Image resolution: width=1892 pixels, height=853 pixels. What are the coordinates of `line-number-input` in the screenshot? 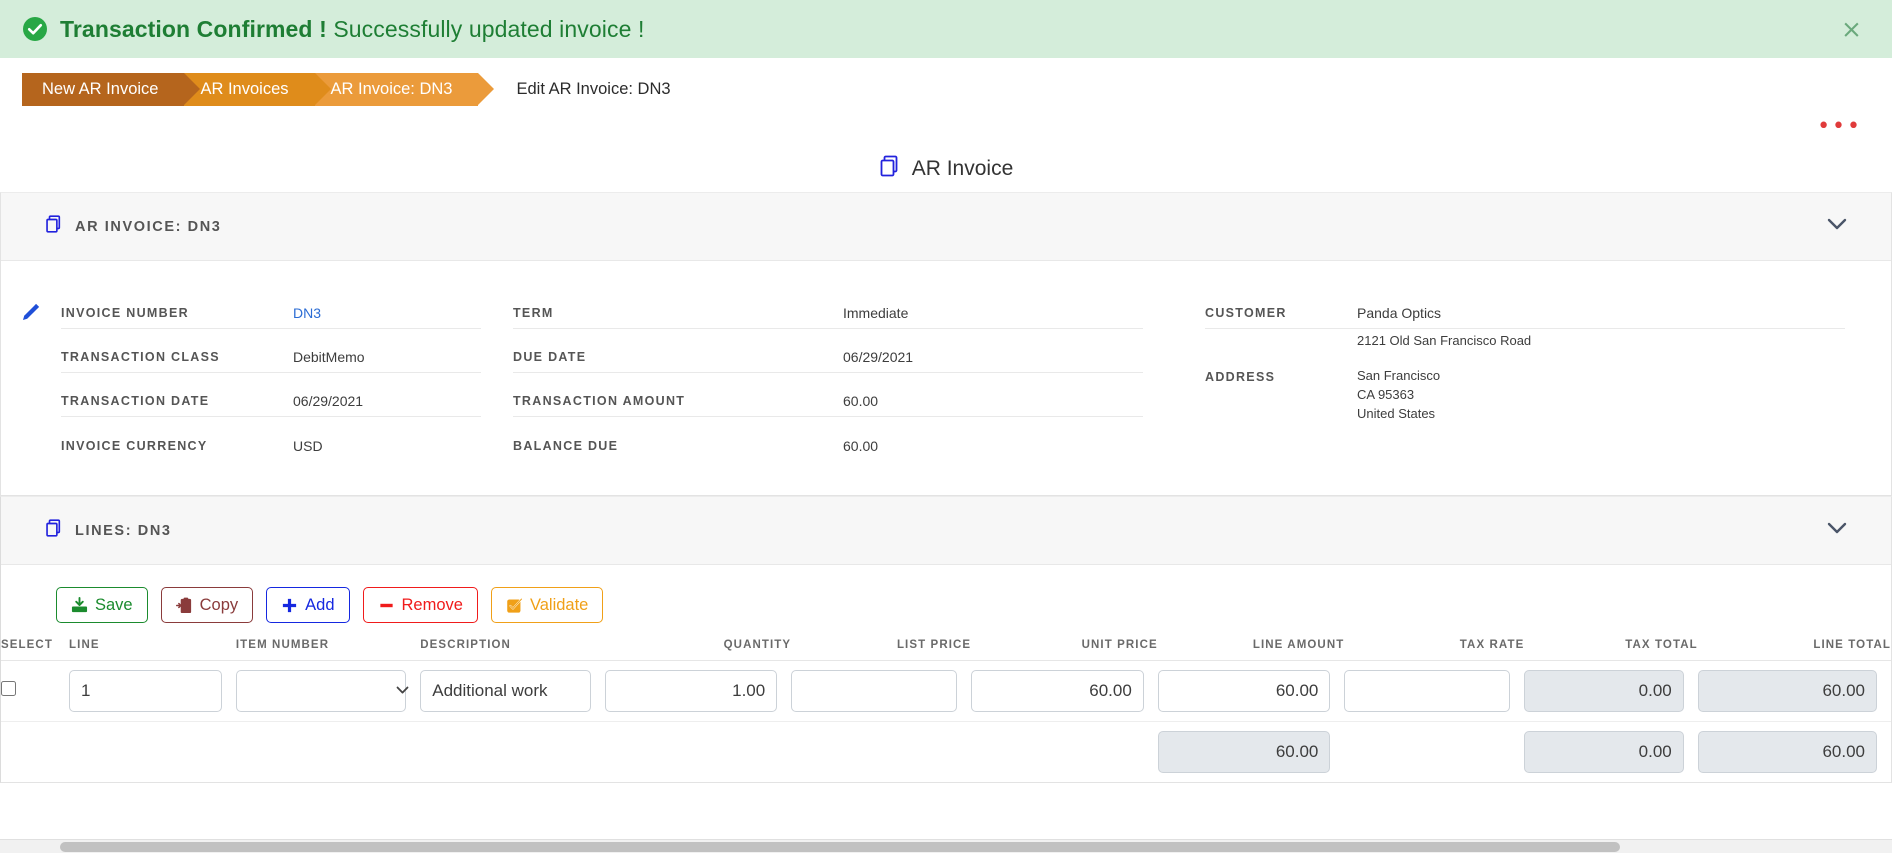 It's located at (145, 691).